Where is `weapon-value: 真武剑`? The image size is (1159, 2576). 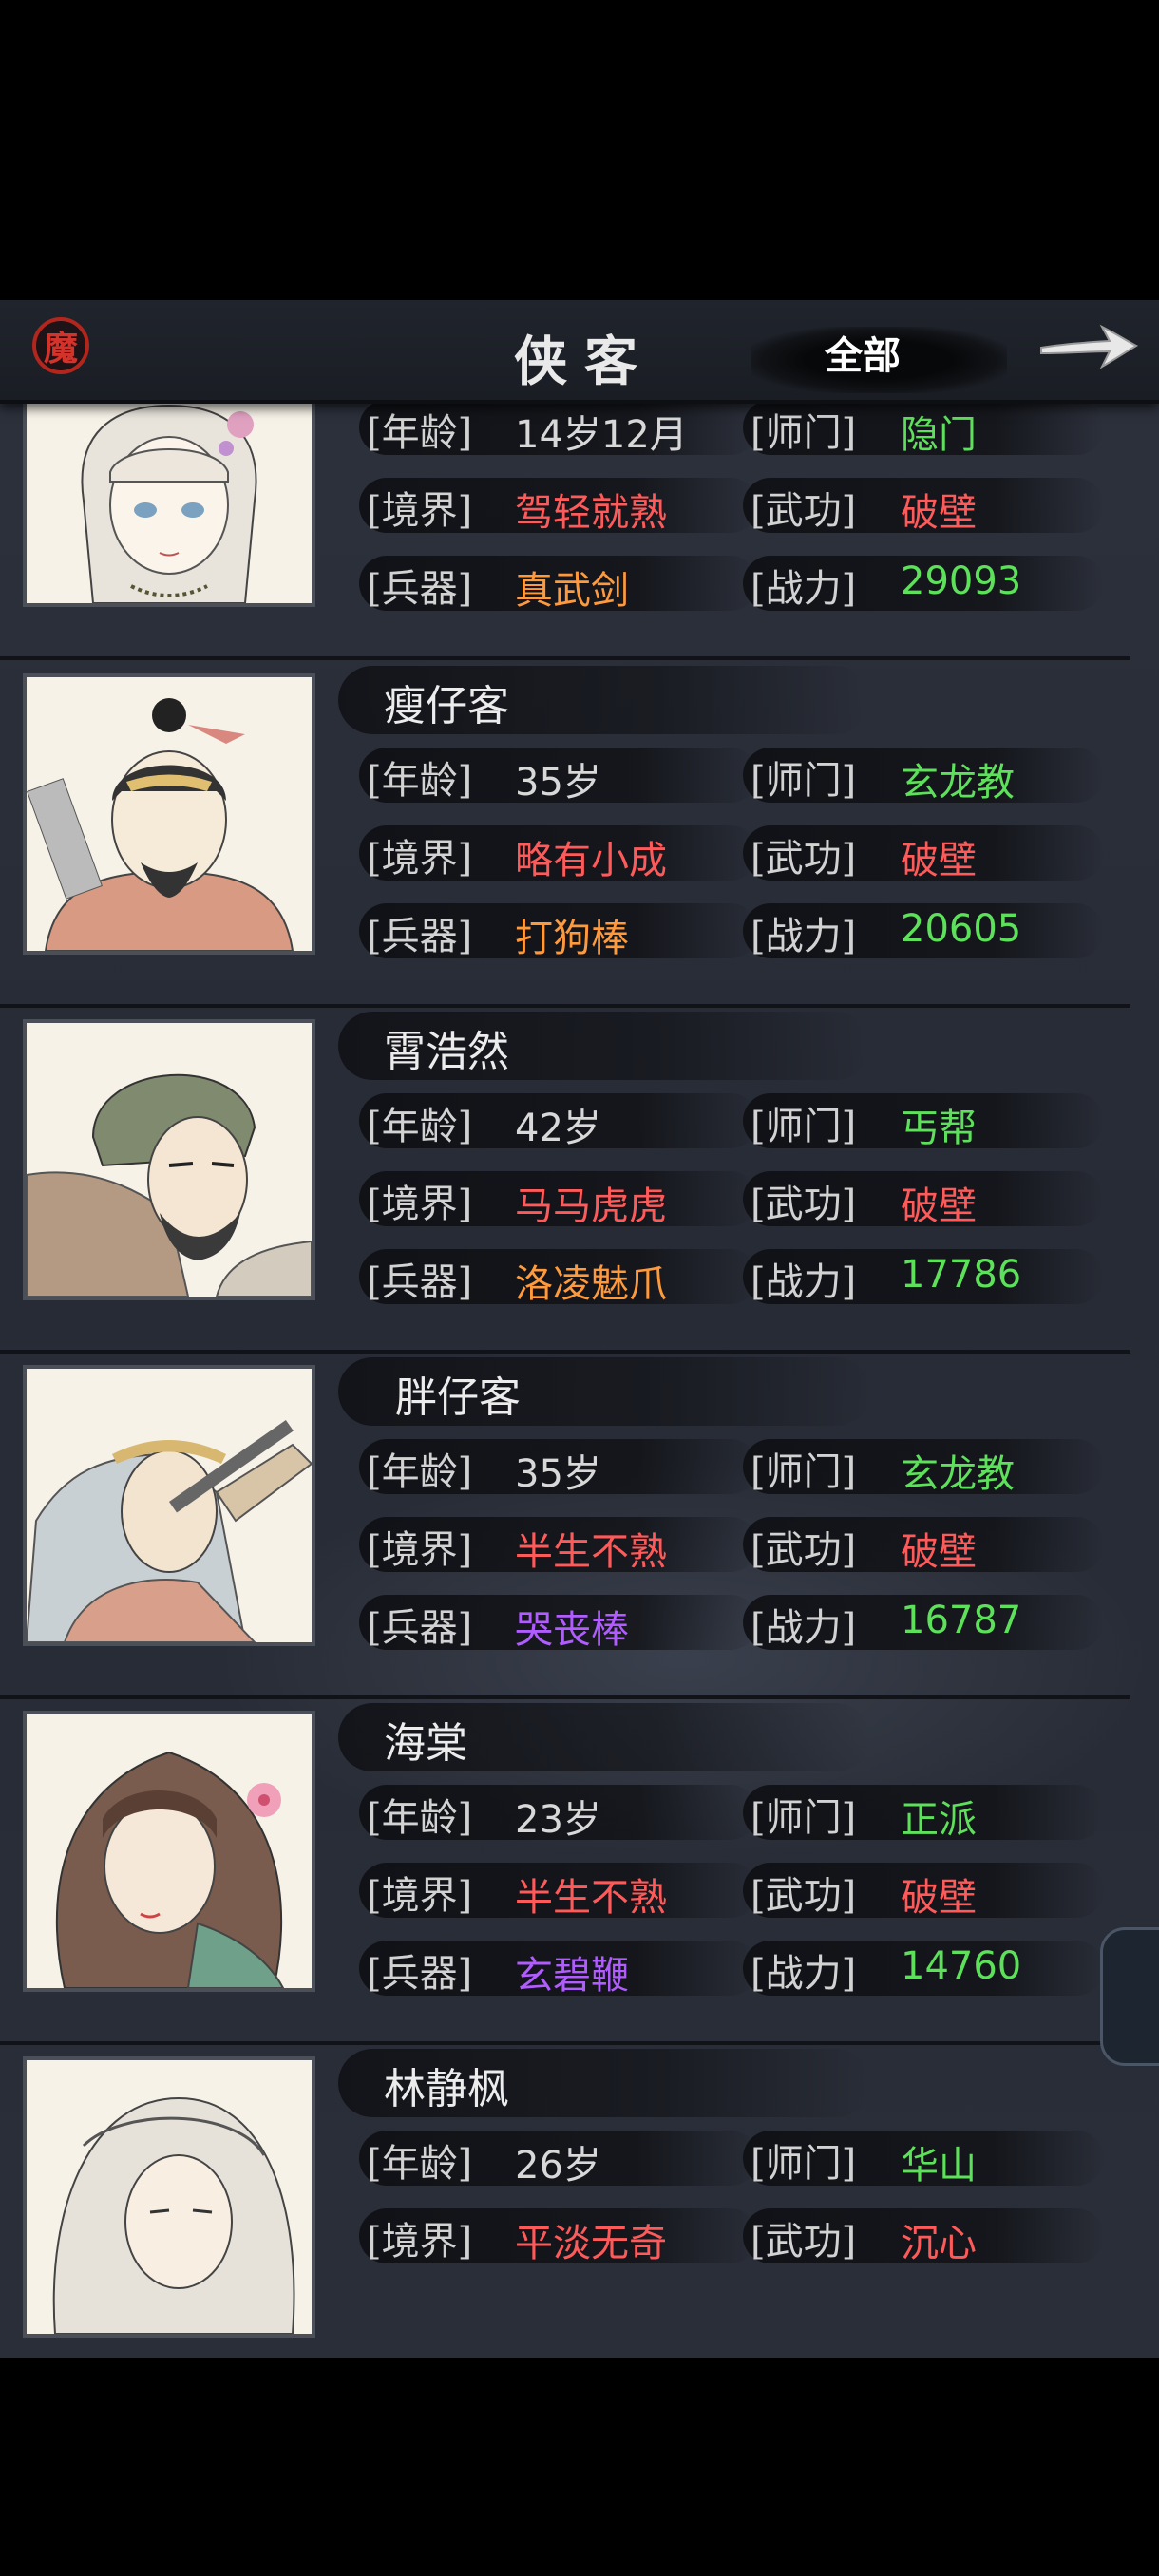
weapon-value: 真武剑 is located at coordinates (572, 591).